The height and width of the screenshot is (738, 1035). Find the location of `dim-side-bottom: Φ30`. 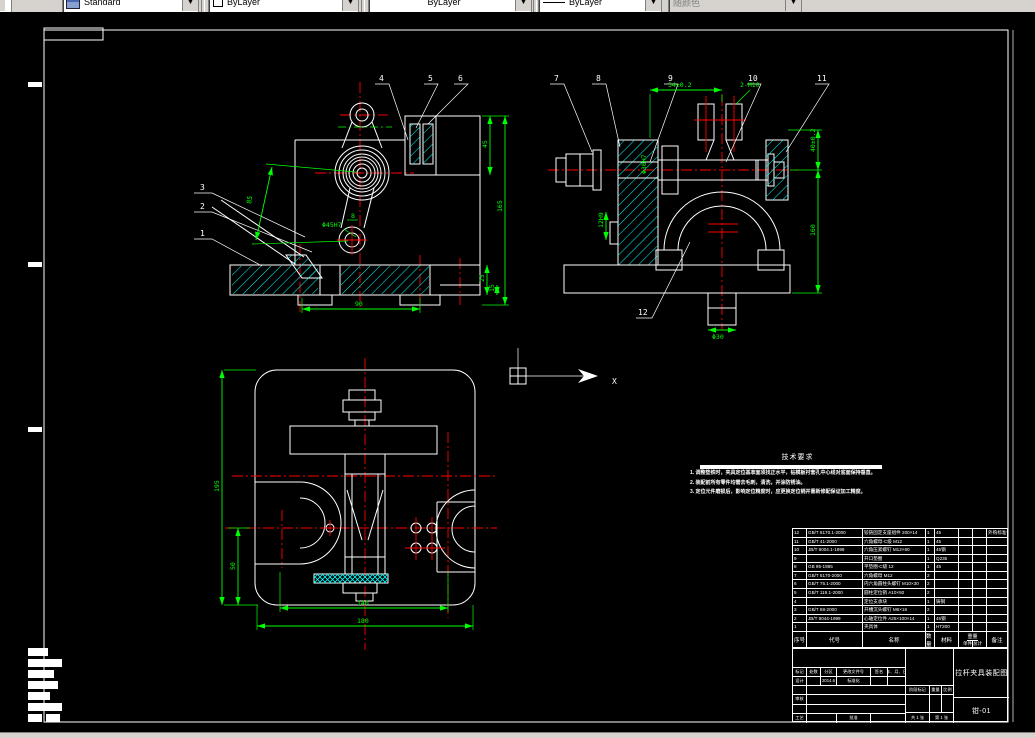

dim-side-bottom: Φ30 is located at coordinates (718, 337).